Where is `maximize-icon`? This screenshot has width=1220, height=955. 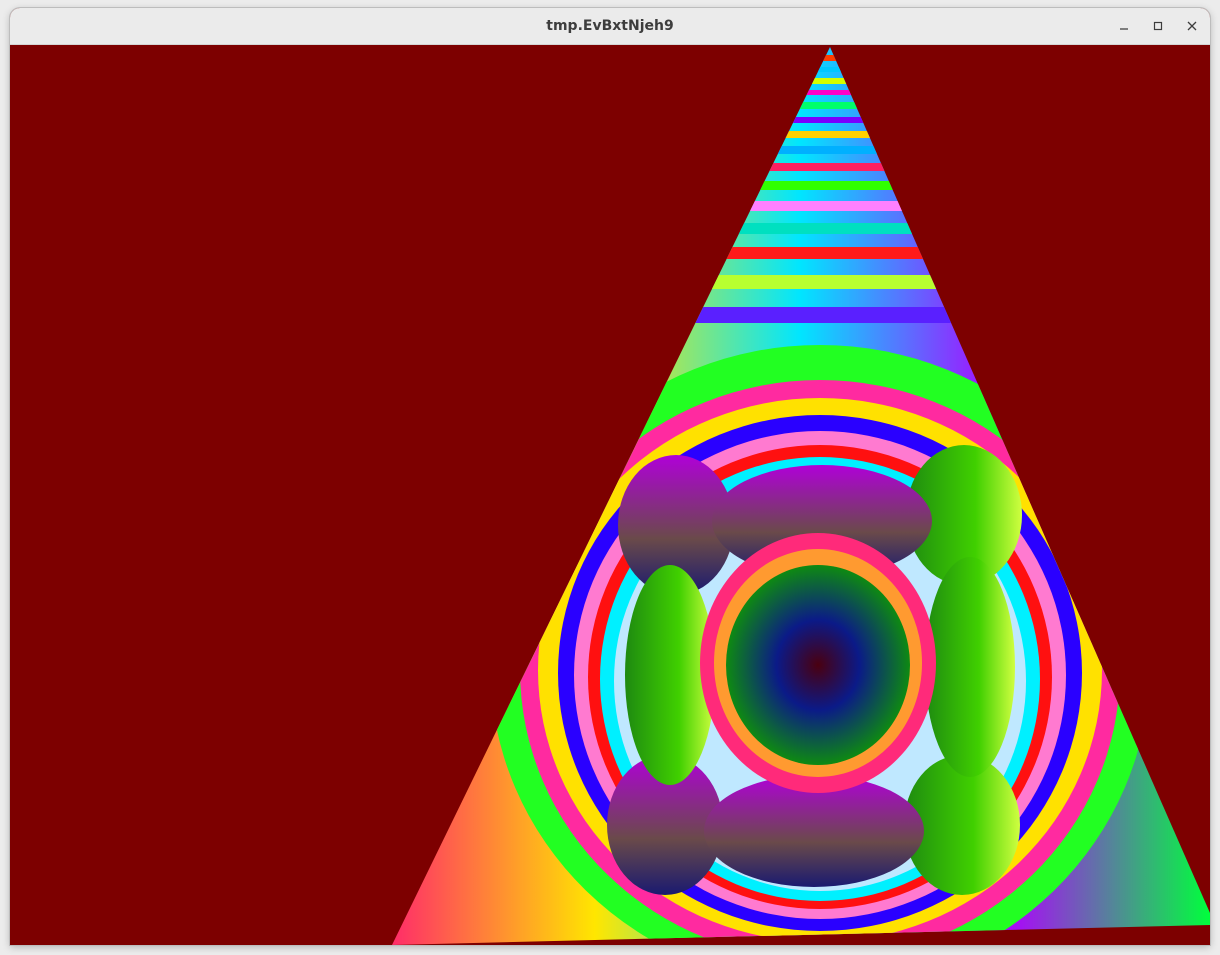 maximize-icon is located at coordinates (1158, 26).